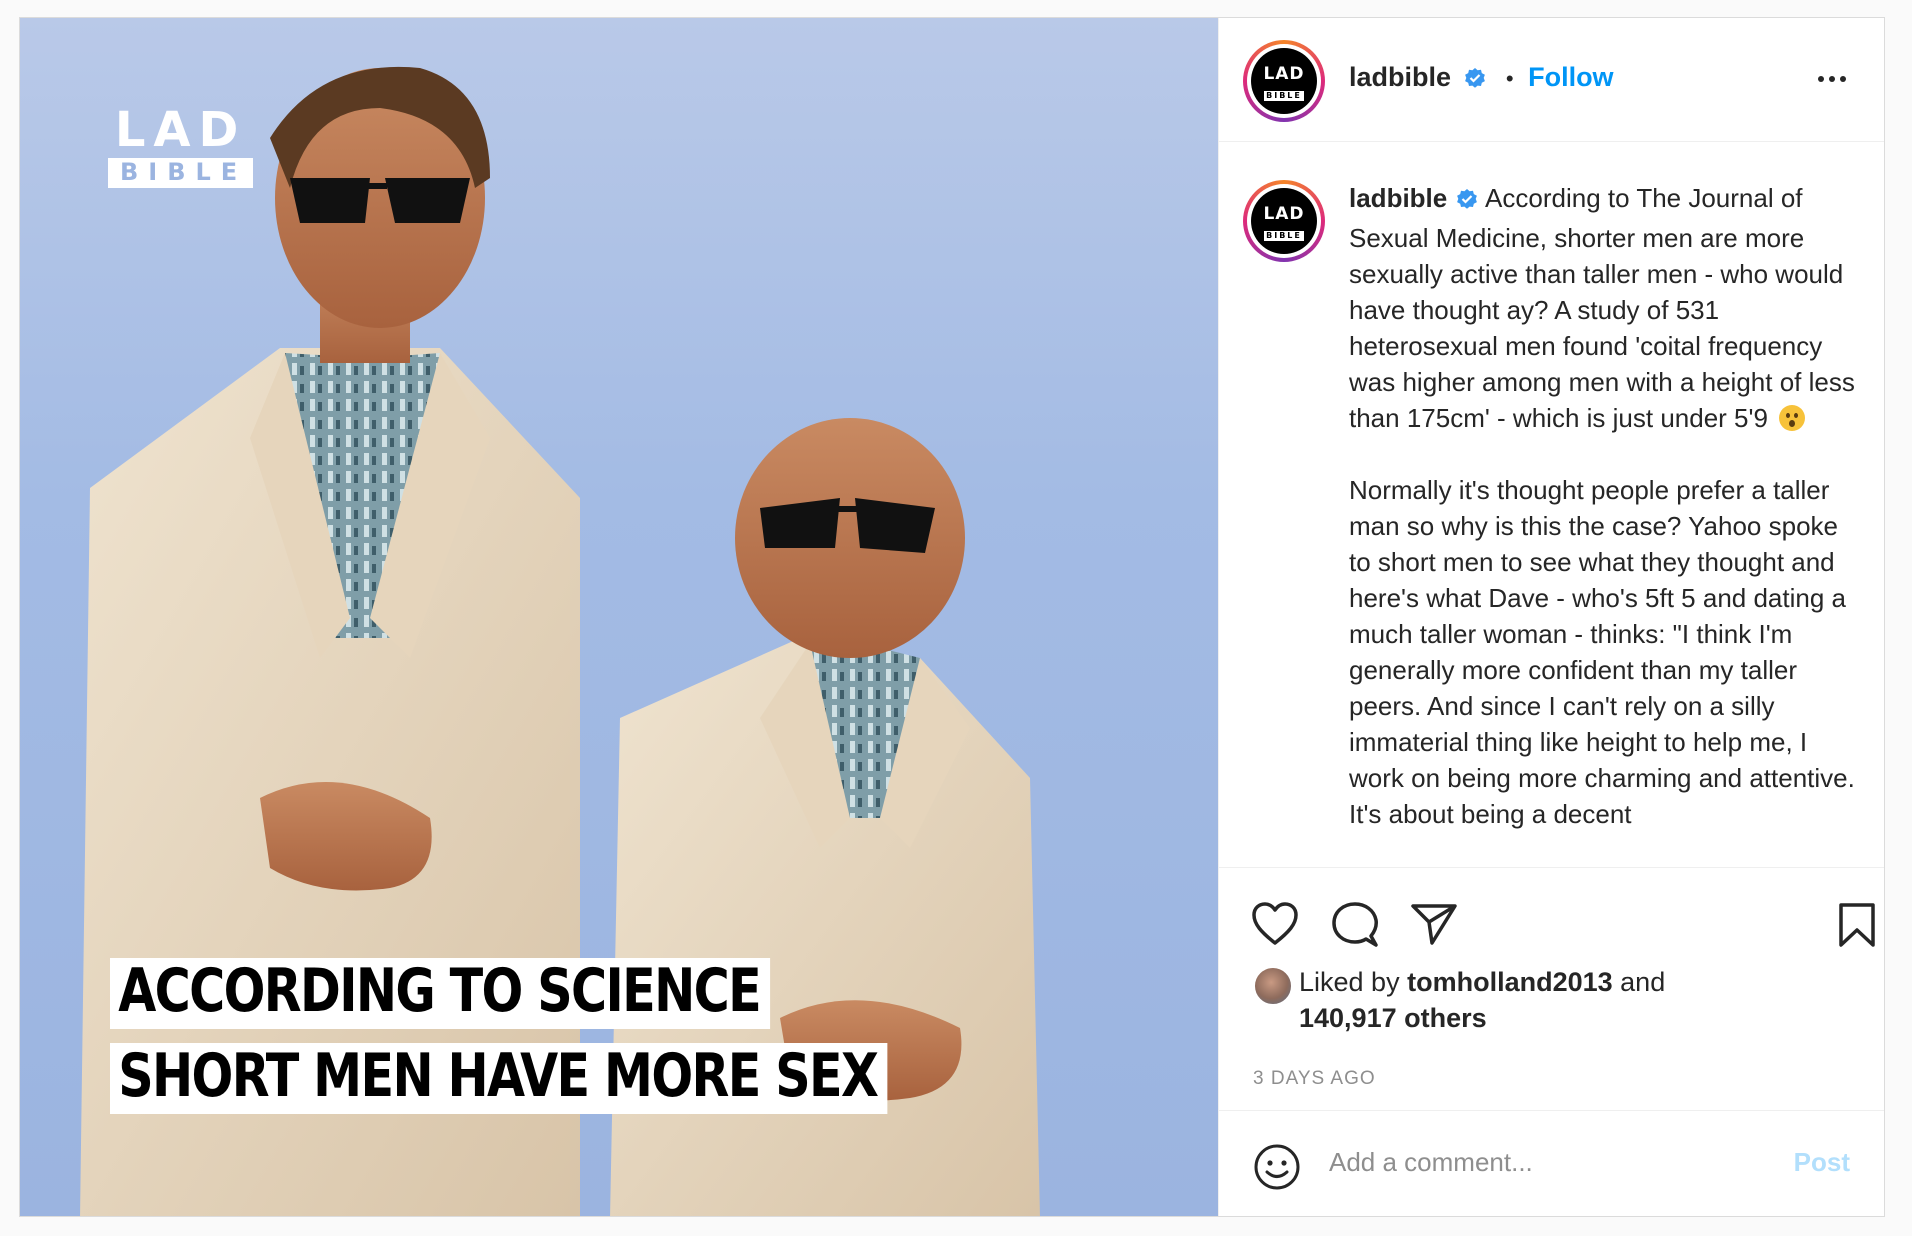  Describe the element at coordinates (1398, 198) in the screenshot. I see `caption-username: ladbible` at that location.